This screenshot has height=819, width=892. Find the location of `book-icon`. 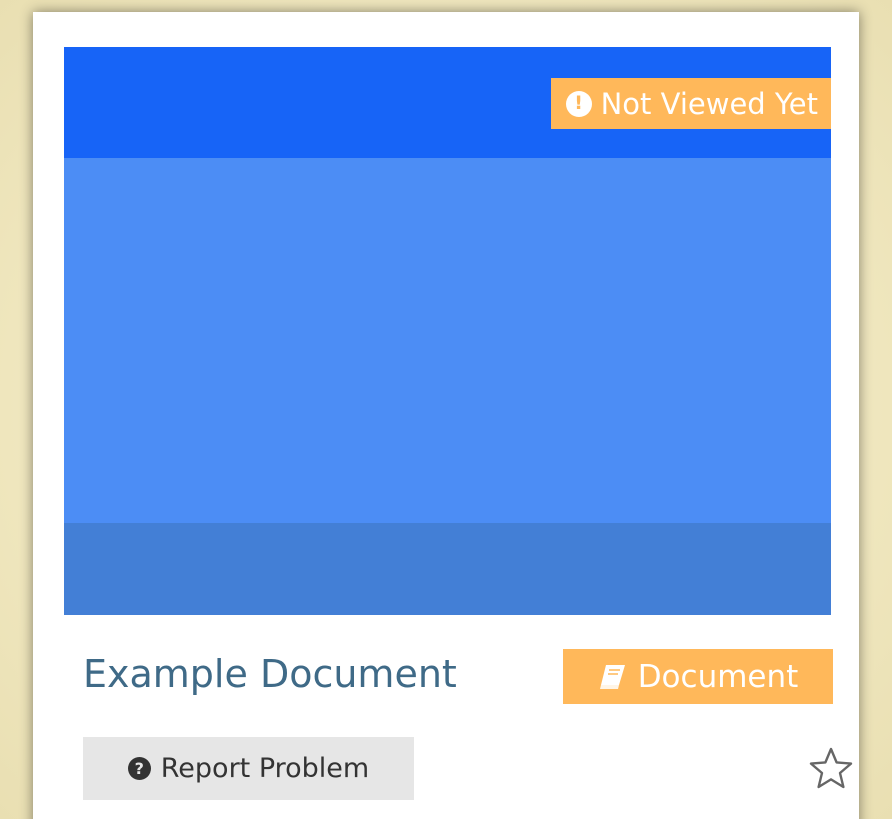

book-icon is located at coordinates (613, 677).